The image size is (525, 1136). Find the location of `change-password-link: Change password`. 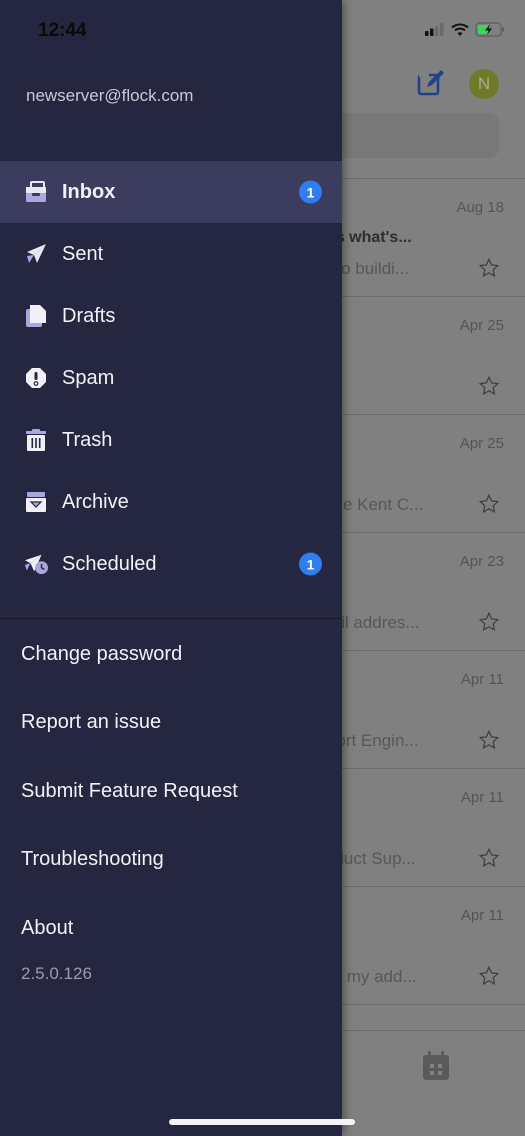

change-password-link: Change password is located at coordinates (171, 654).